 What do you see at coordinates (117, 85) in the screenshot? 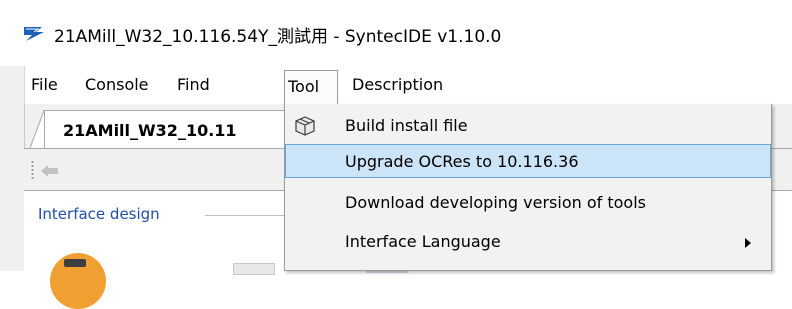
I see `menu-console: Console` at bounding box center [117, 85].